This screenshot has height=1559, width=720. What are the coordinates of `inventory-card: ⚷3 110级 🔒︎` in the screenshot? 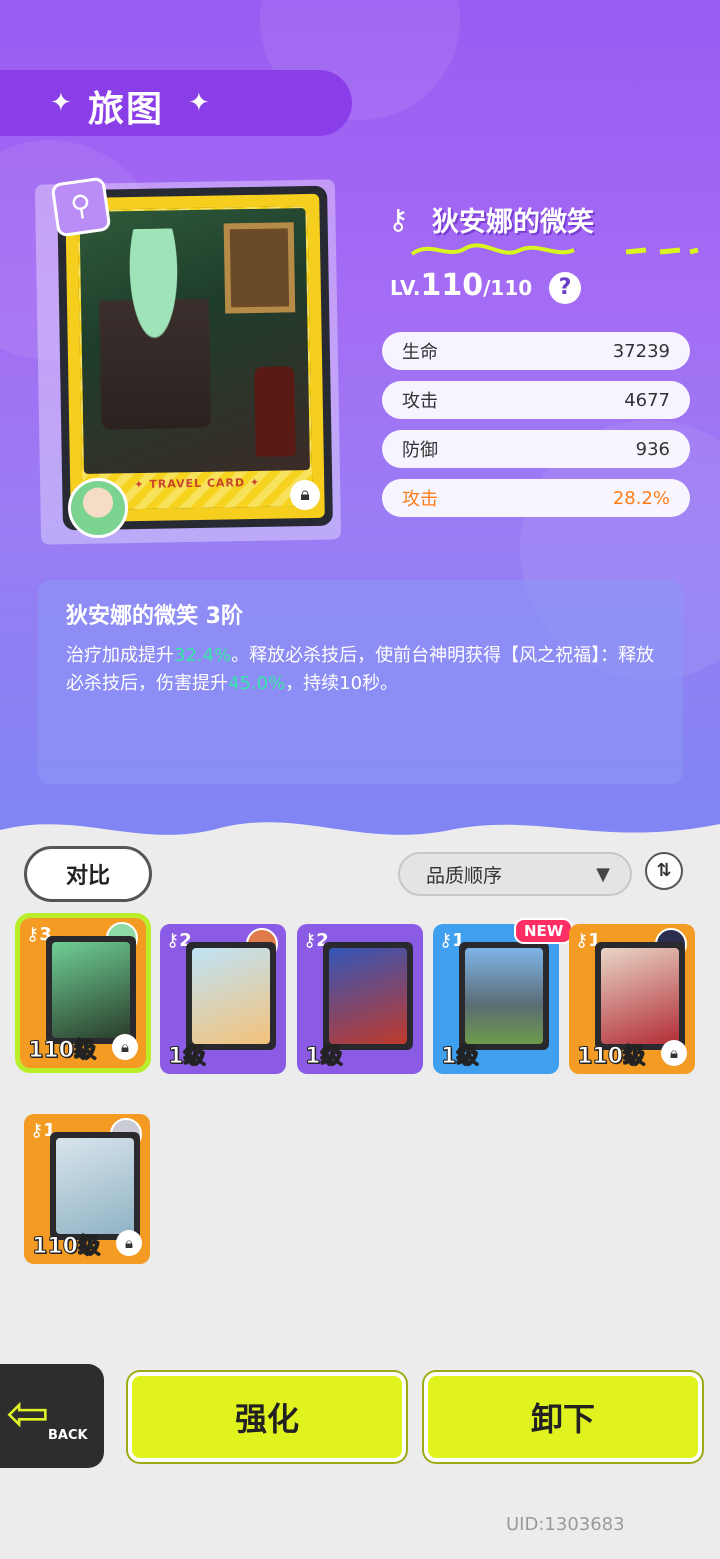 It's located at (83, 993).